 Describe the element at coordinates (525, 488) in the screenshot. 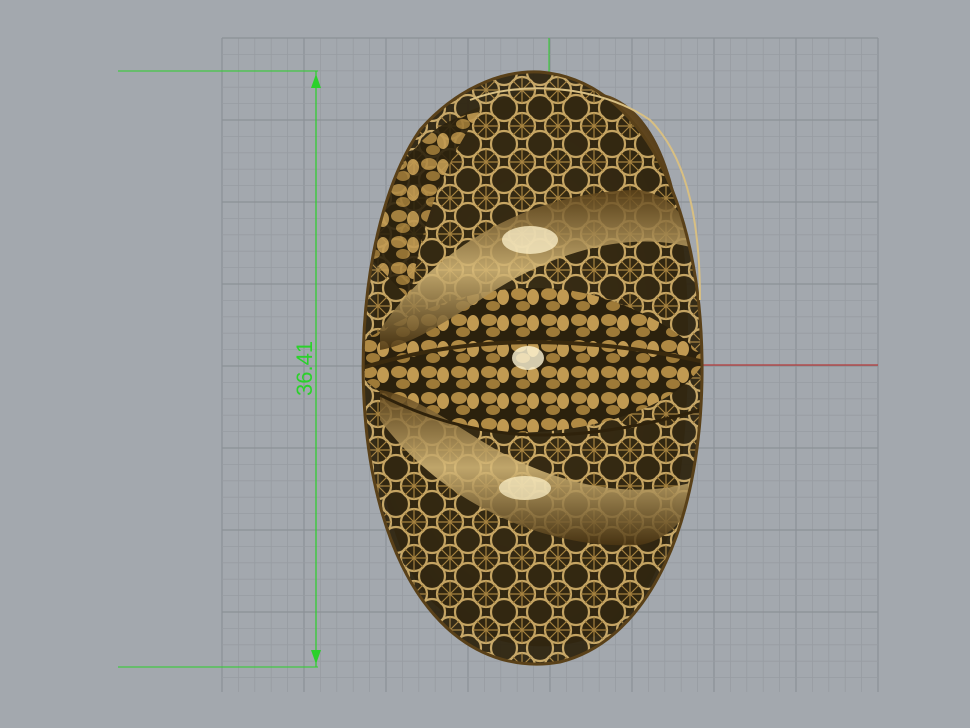

I see `highlight-lower` at that location.